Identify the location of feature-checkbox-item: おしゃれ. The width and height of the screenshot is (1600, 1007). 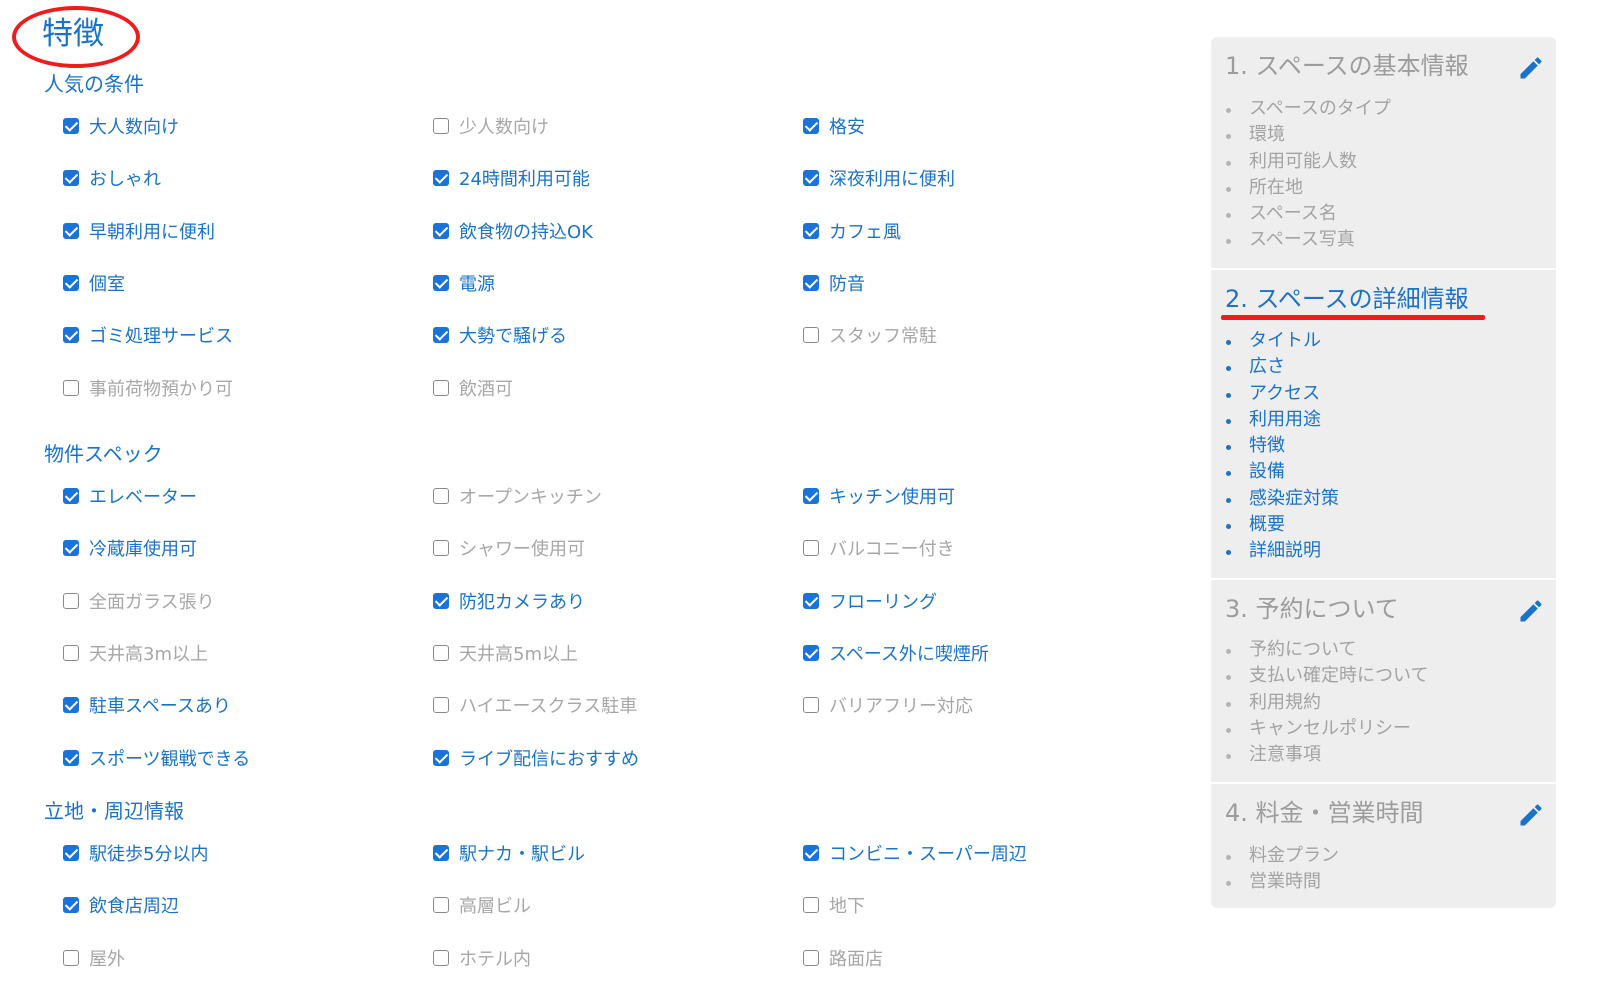
(112, 178).